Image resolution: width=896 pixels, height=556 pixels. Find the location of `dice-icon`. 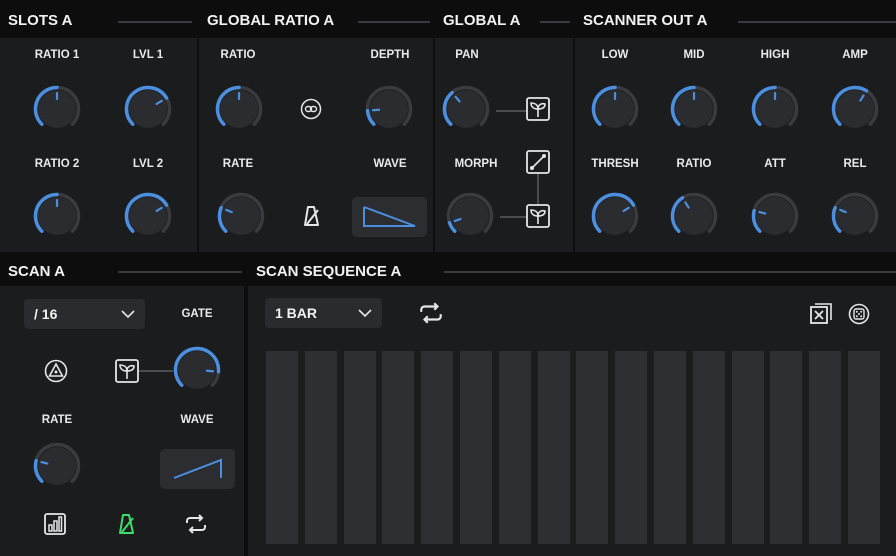

dice-icon is located at coordinates (859, 314).